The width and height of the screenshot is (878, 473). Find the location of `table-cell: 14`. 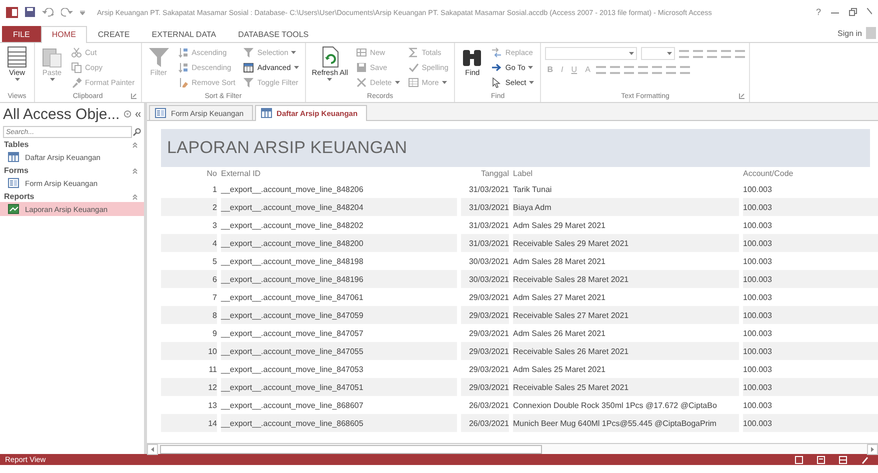

table-cell: 14 is located at coordinates (189, 423).